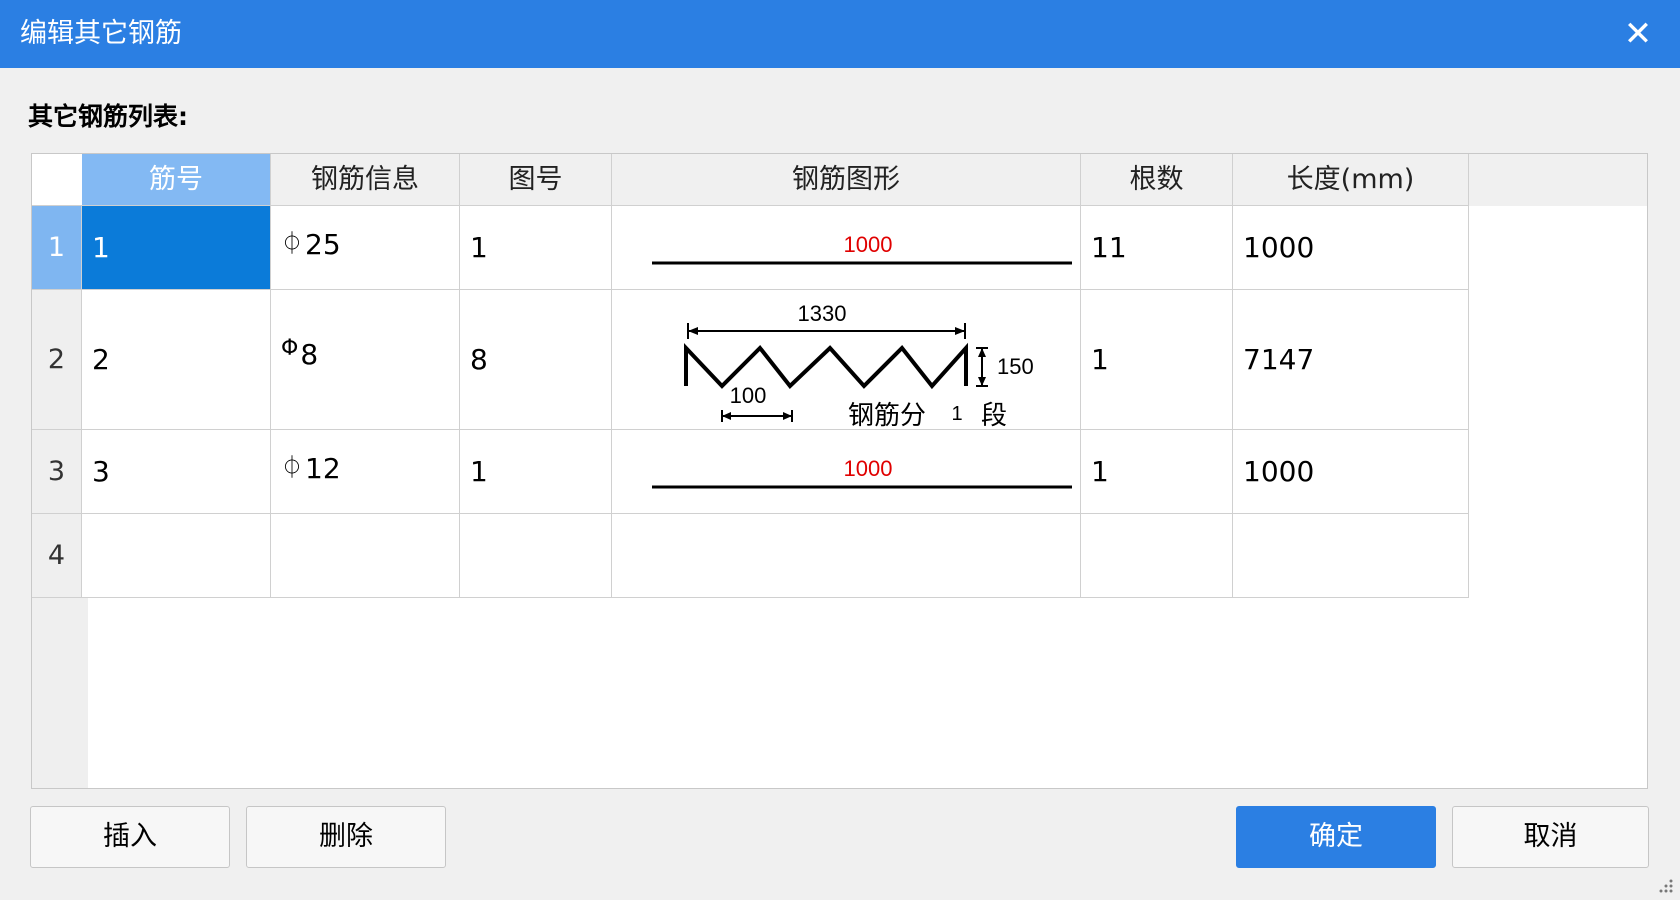  What do you see at coordinates (846, 556) in the screenshot?
I see `cell-rebar-shape` at bounding box center [846, 556].